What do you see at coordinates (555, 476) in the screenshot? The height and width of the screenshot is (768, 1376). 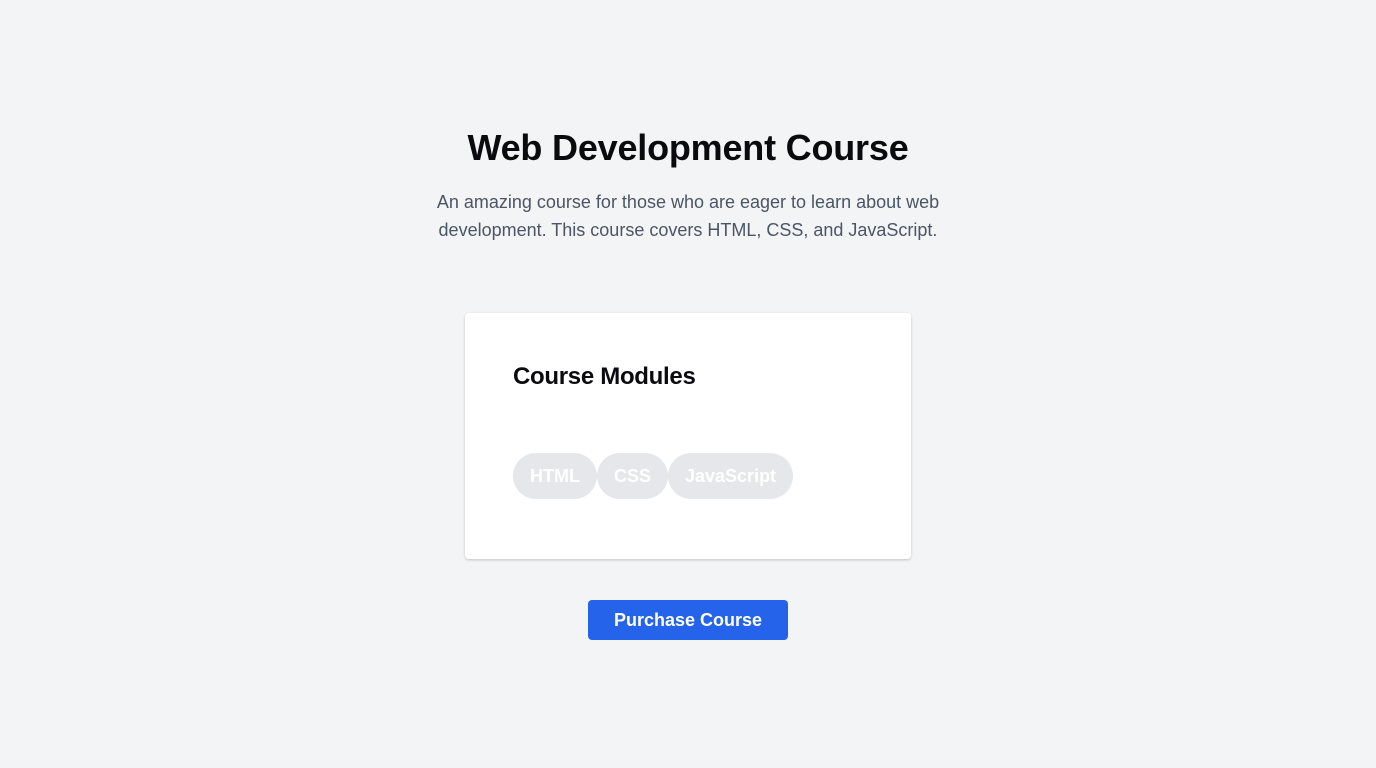 I see `module-tag-html: HTML` at bounding box center [555, 476].